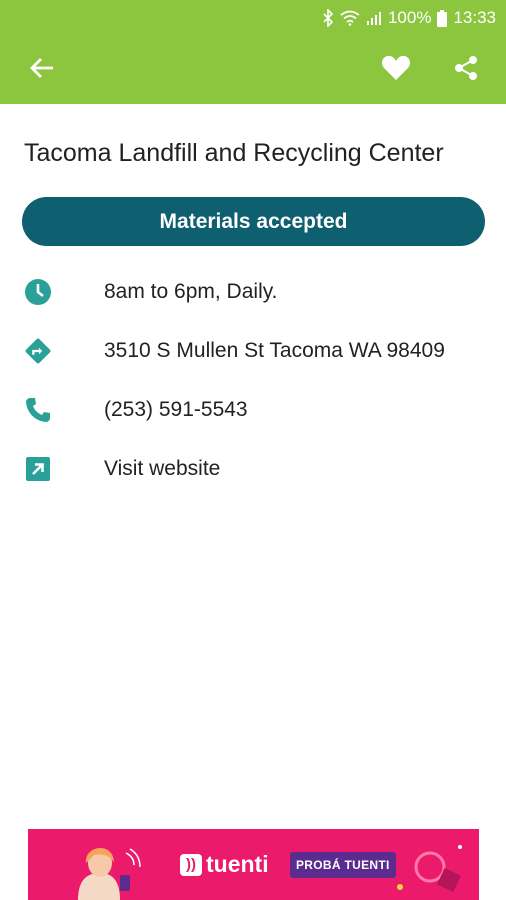 The image size is (506, 900). I want to click on tuenti-logo-icon: )), so click(191, 864).